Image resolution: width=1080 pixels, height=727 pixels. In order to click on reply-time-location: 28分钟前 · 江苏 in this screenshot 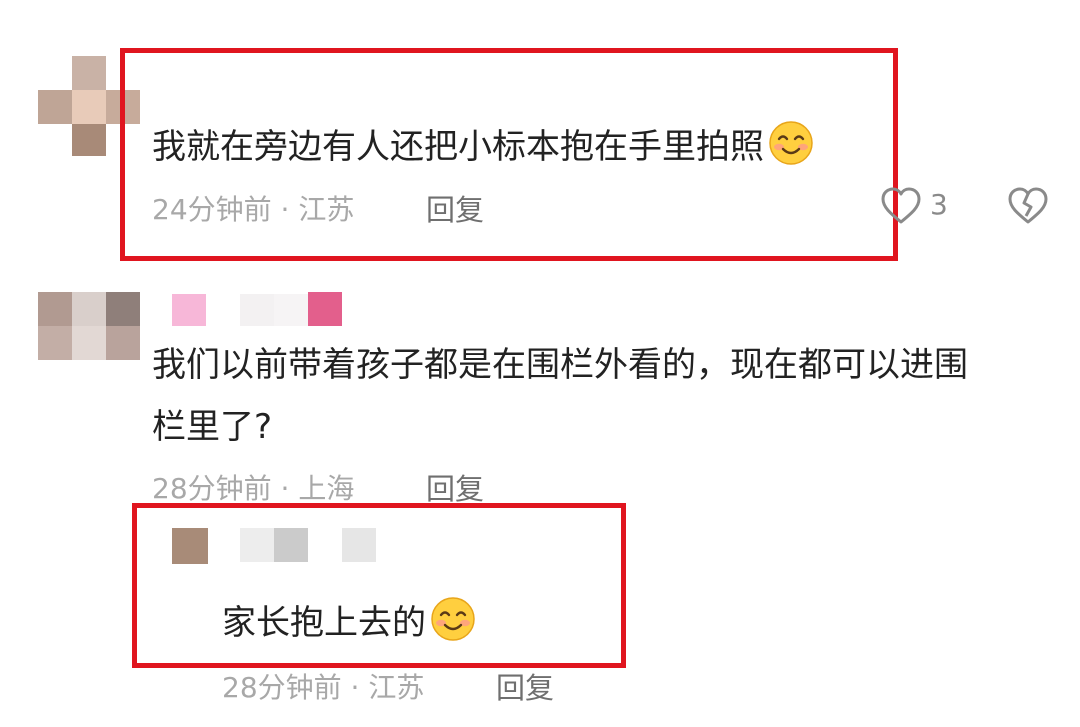, I will do `click(323, 687)`.